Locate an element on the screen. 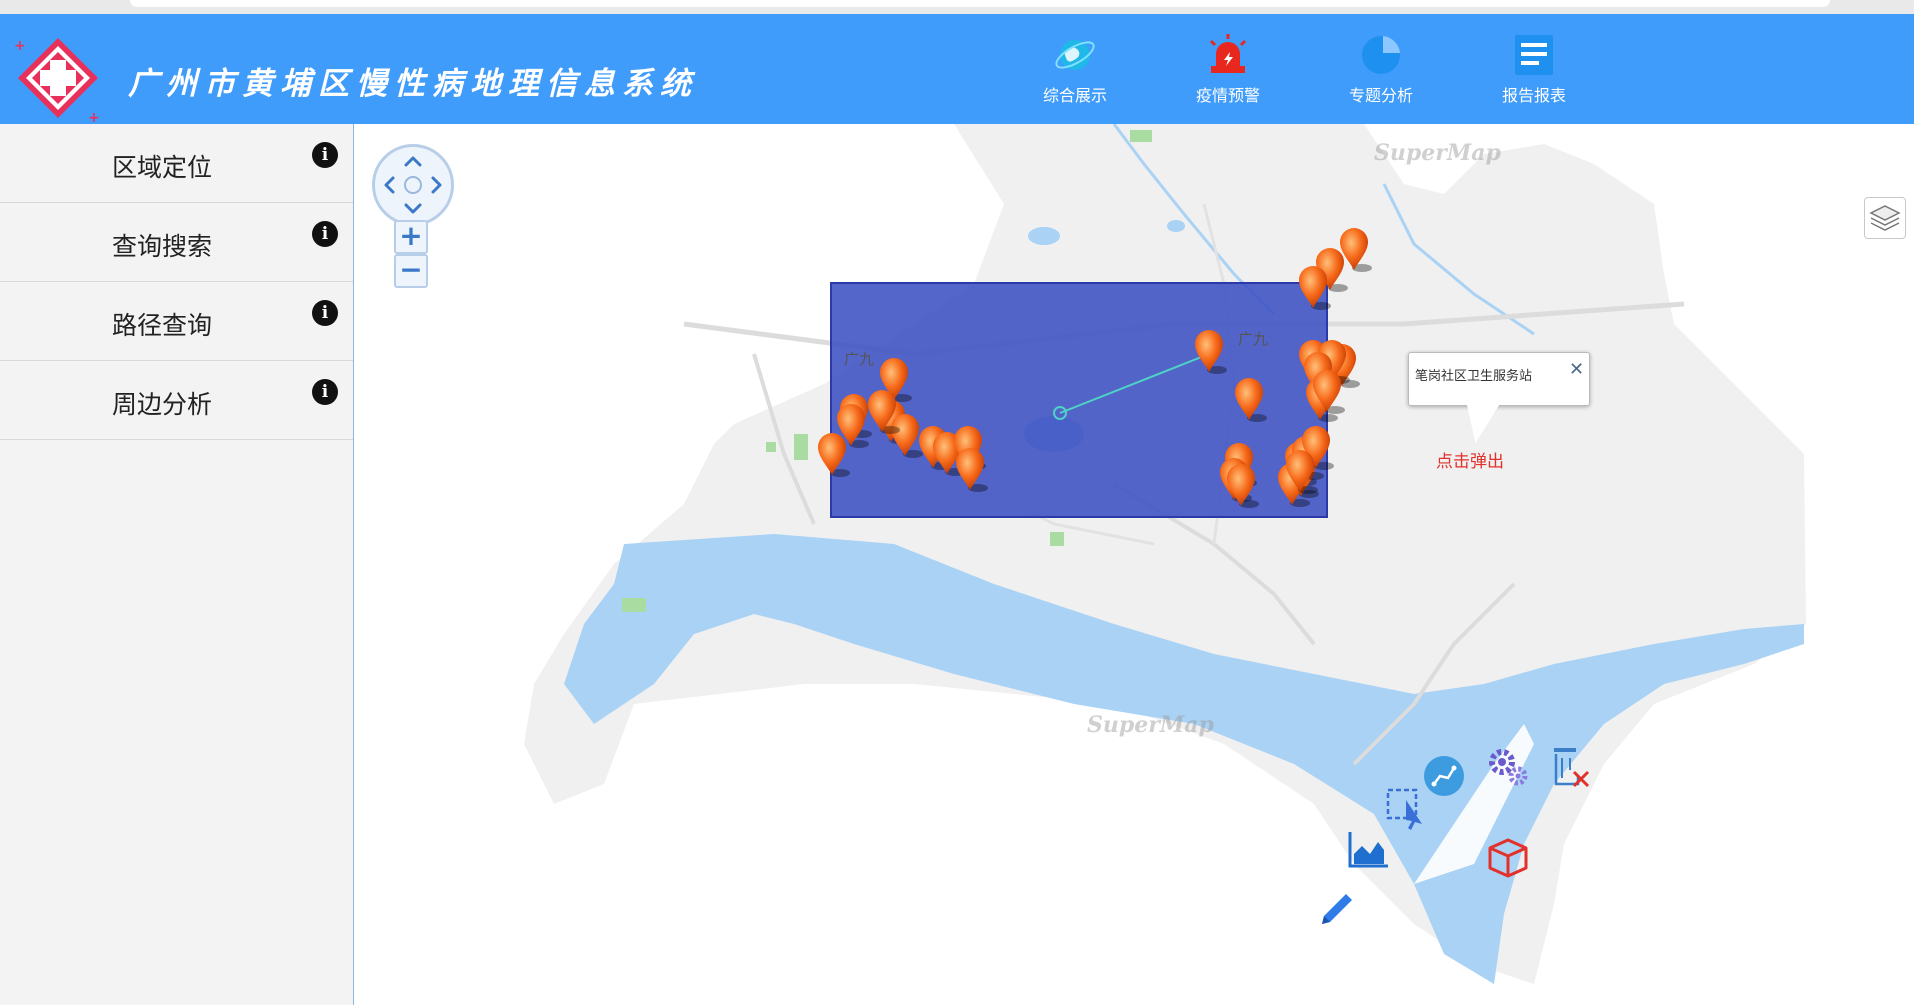 This screenshot has width=1914, height=1005. sidebar-item-query-search: 查询搜索 i is located at coordinates (176, 242).